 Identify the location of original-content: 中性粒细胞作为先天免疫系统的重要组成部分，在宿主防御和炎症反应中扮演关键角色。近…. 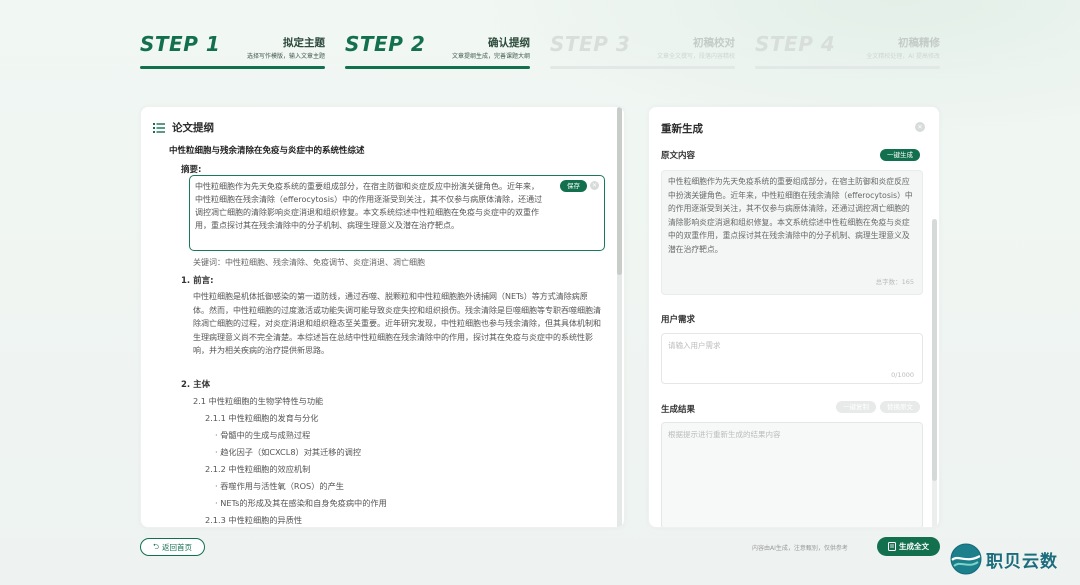
(792, 232).